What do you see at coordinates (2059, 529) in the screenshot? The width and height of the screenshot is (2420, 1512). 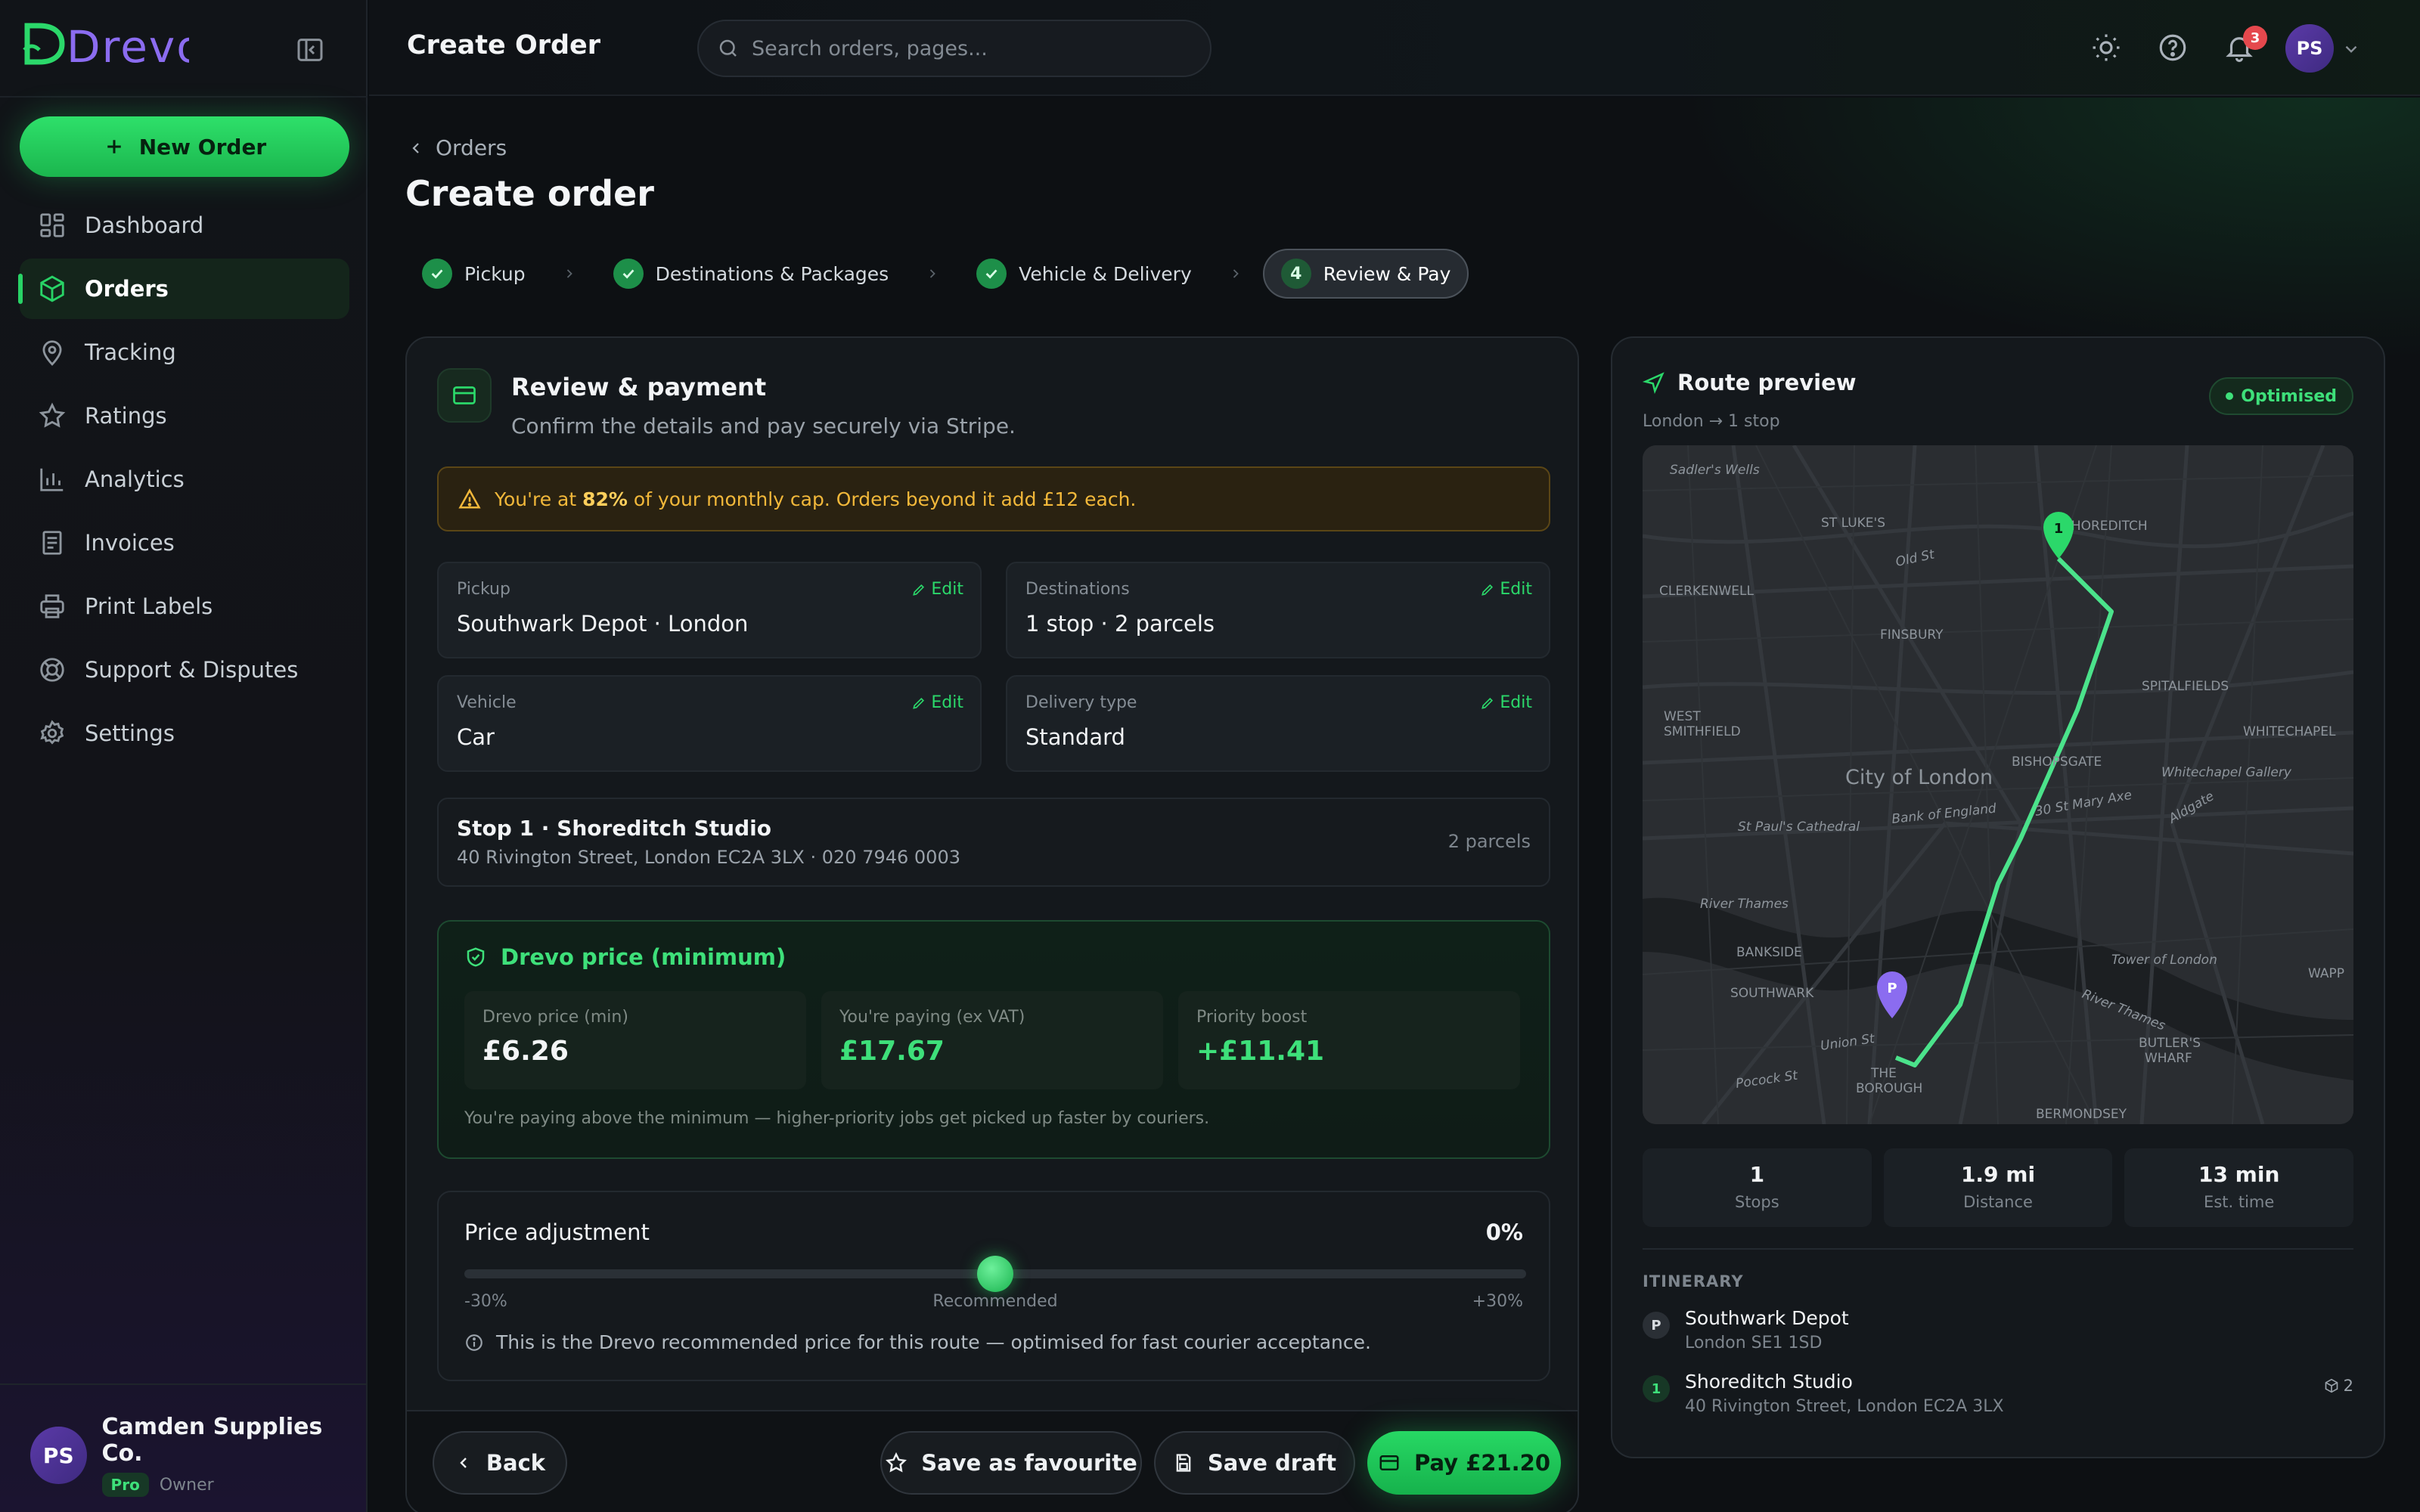 I see `svg-text: 1` at bounding box center [2059, 529].